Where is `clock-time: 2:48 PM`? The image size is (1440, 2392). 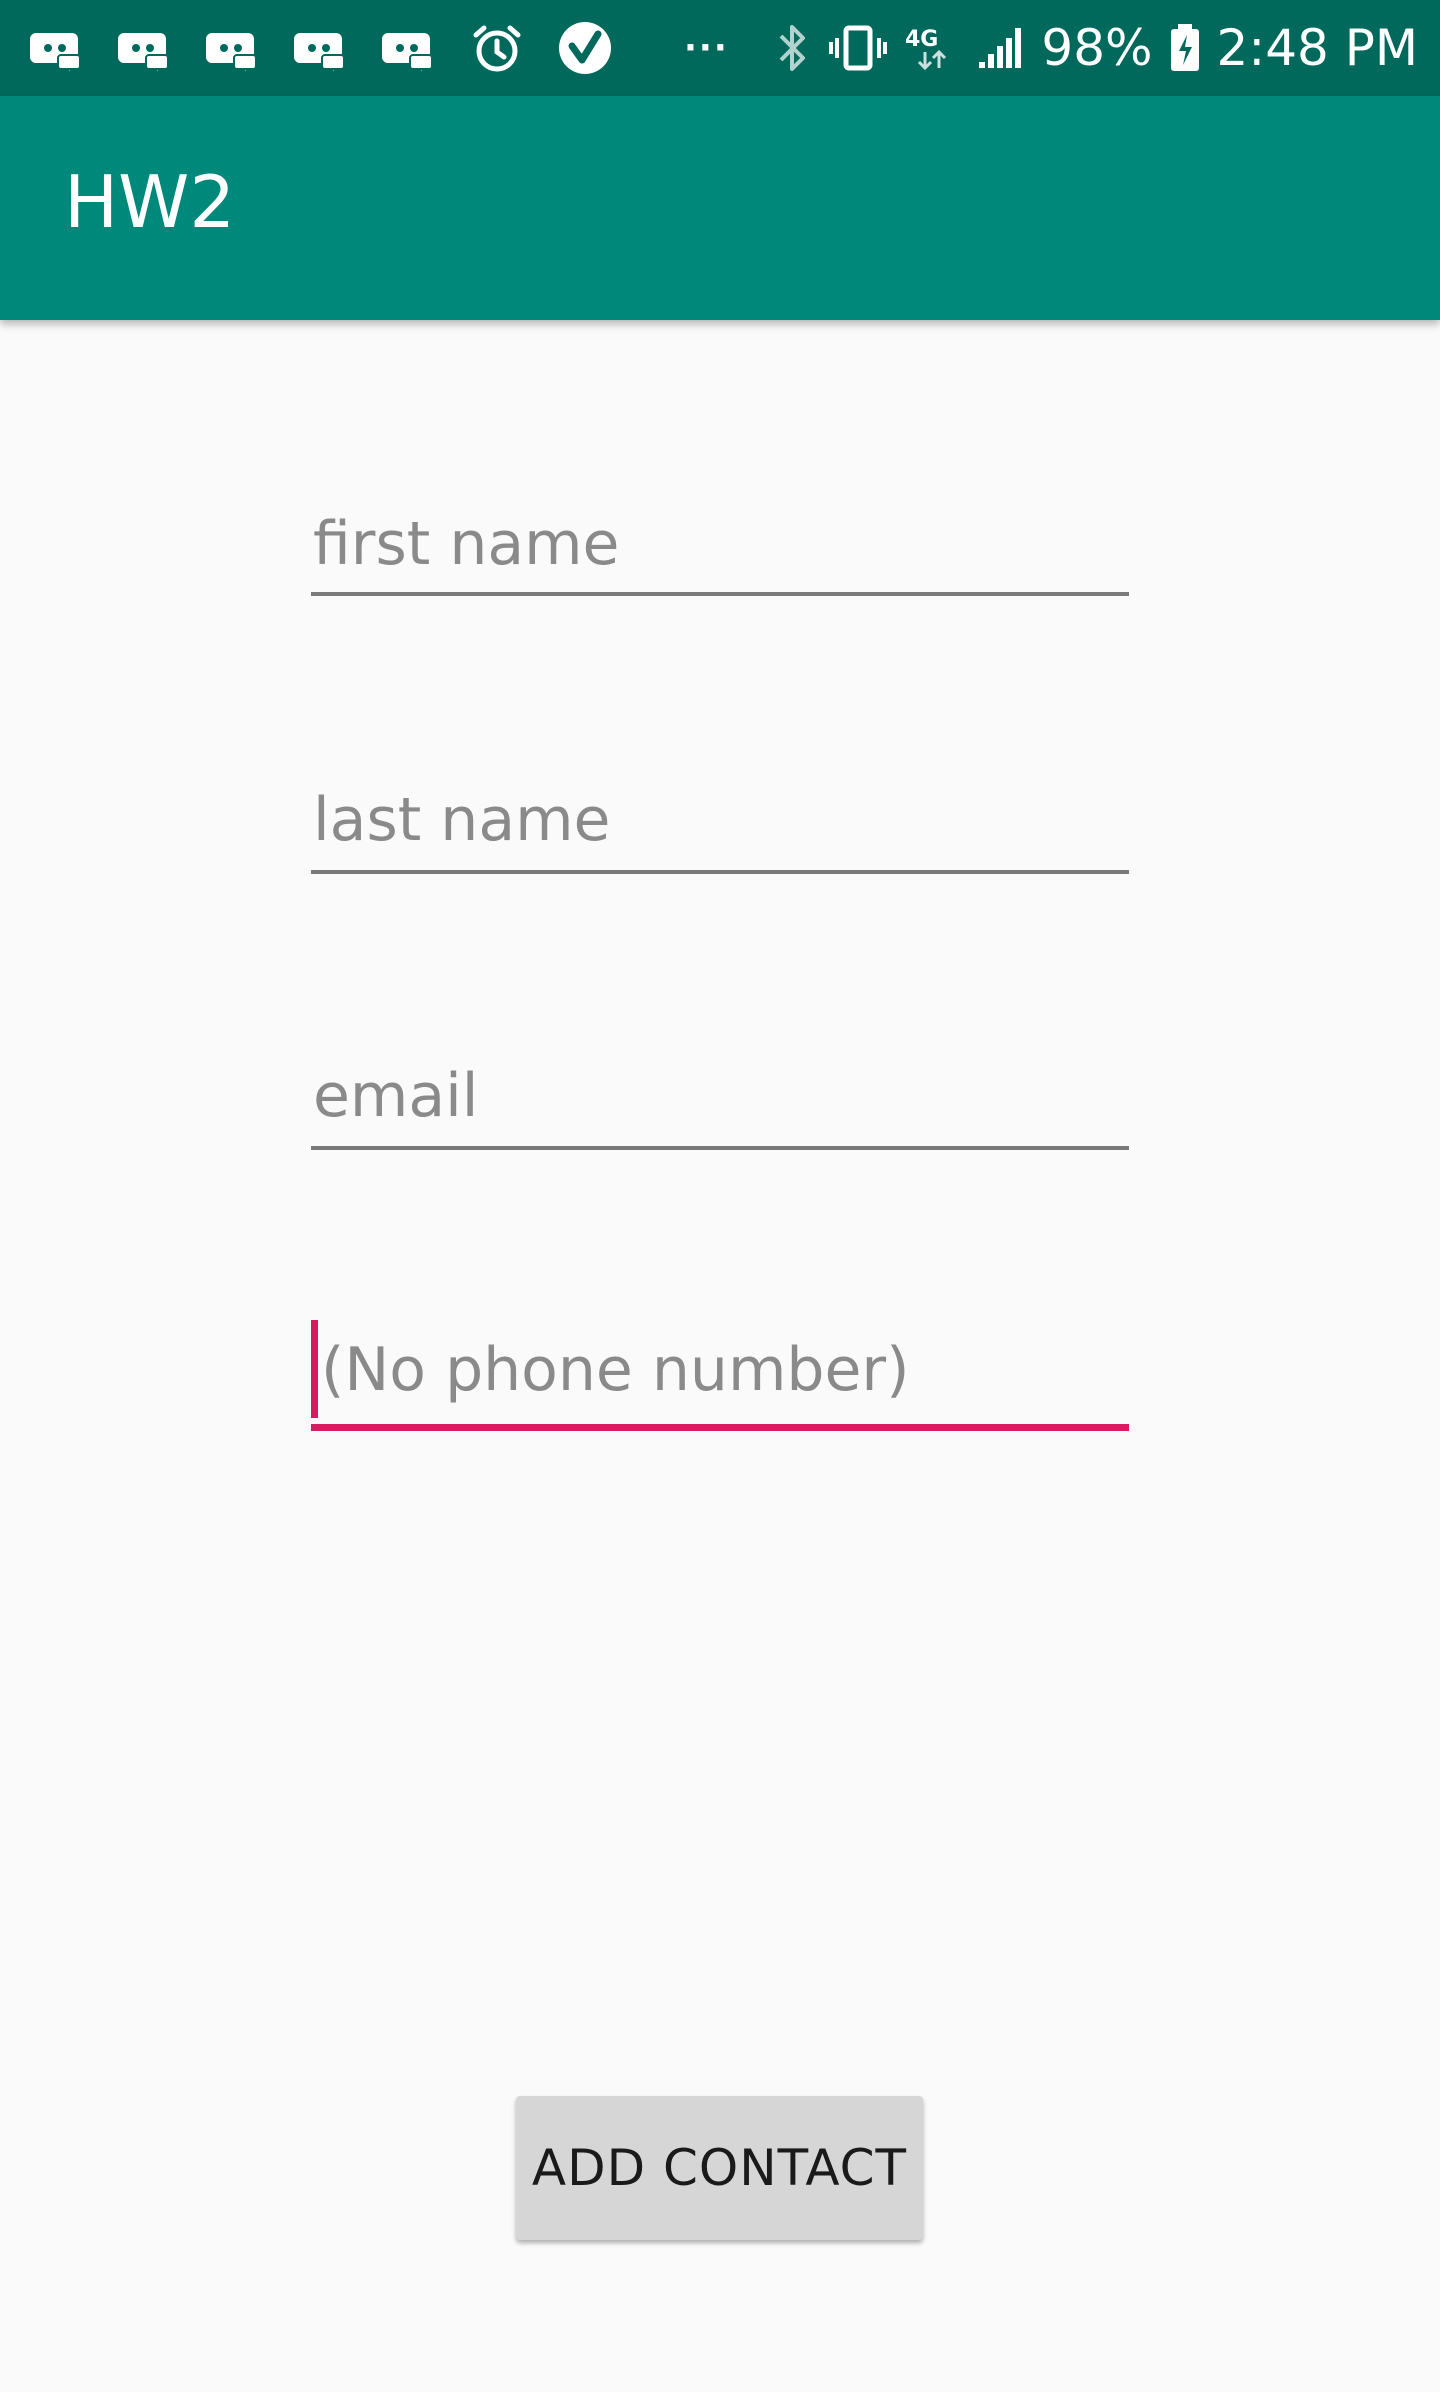
clock-time: 2:48 PM is located at coordinates (1317, 48).